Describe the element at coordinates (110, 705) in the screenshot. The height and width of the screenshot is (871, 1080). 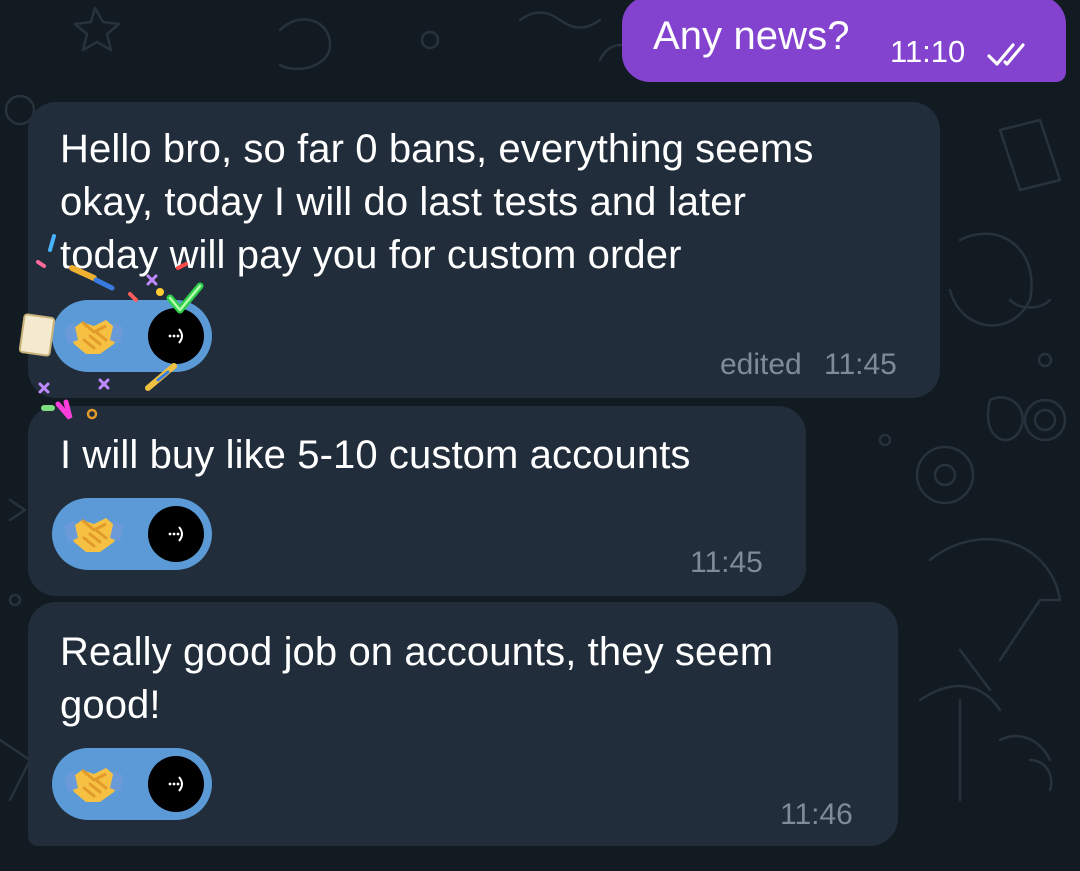
I see `message-text-line: good!` at that location.